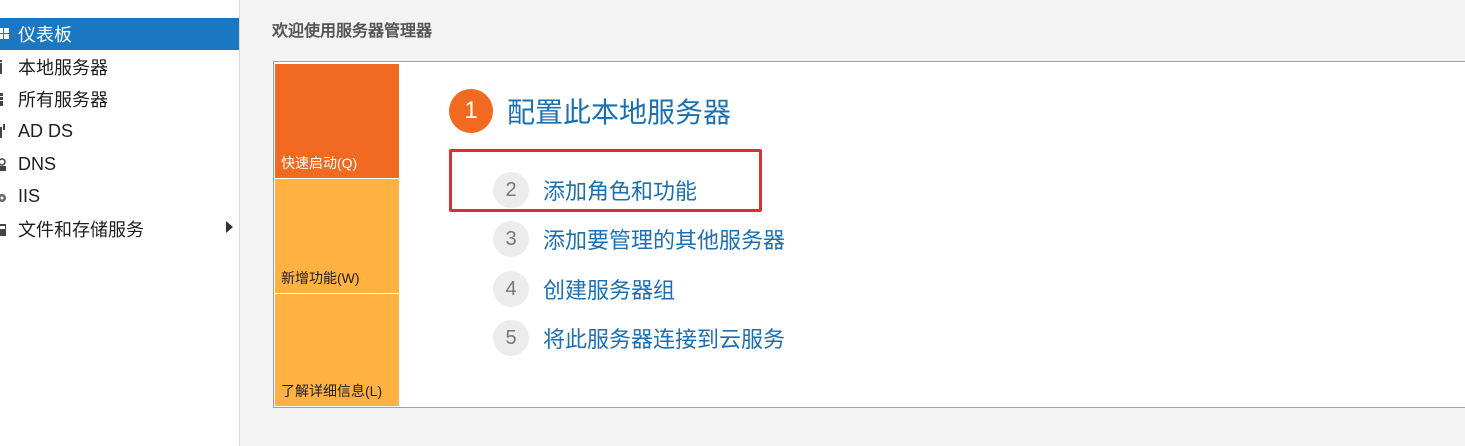 The height and width of the screenshot is (446, 1465). I want to click on step-connect-cloud: 5 将此服务器连接到云服务, so click(639, 338).